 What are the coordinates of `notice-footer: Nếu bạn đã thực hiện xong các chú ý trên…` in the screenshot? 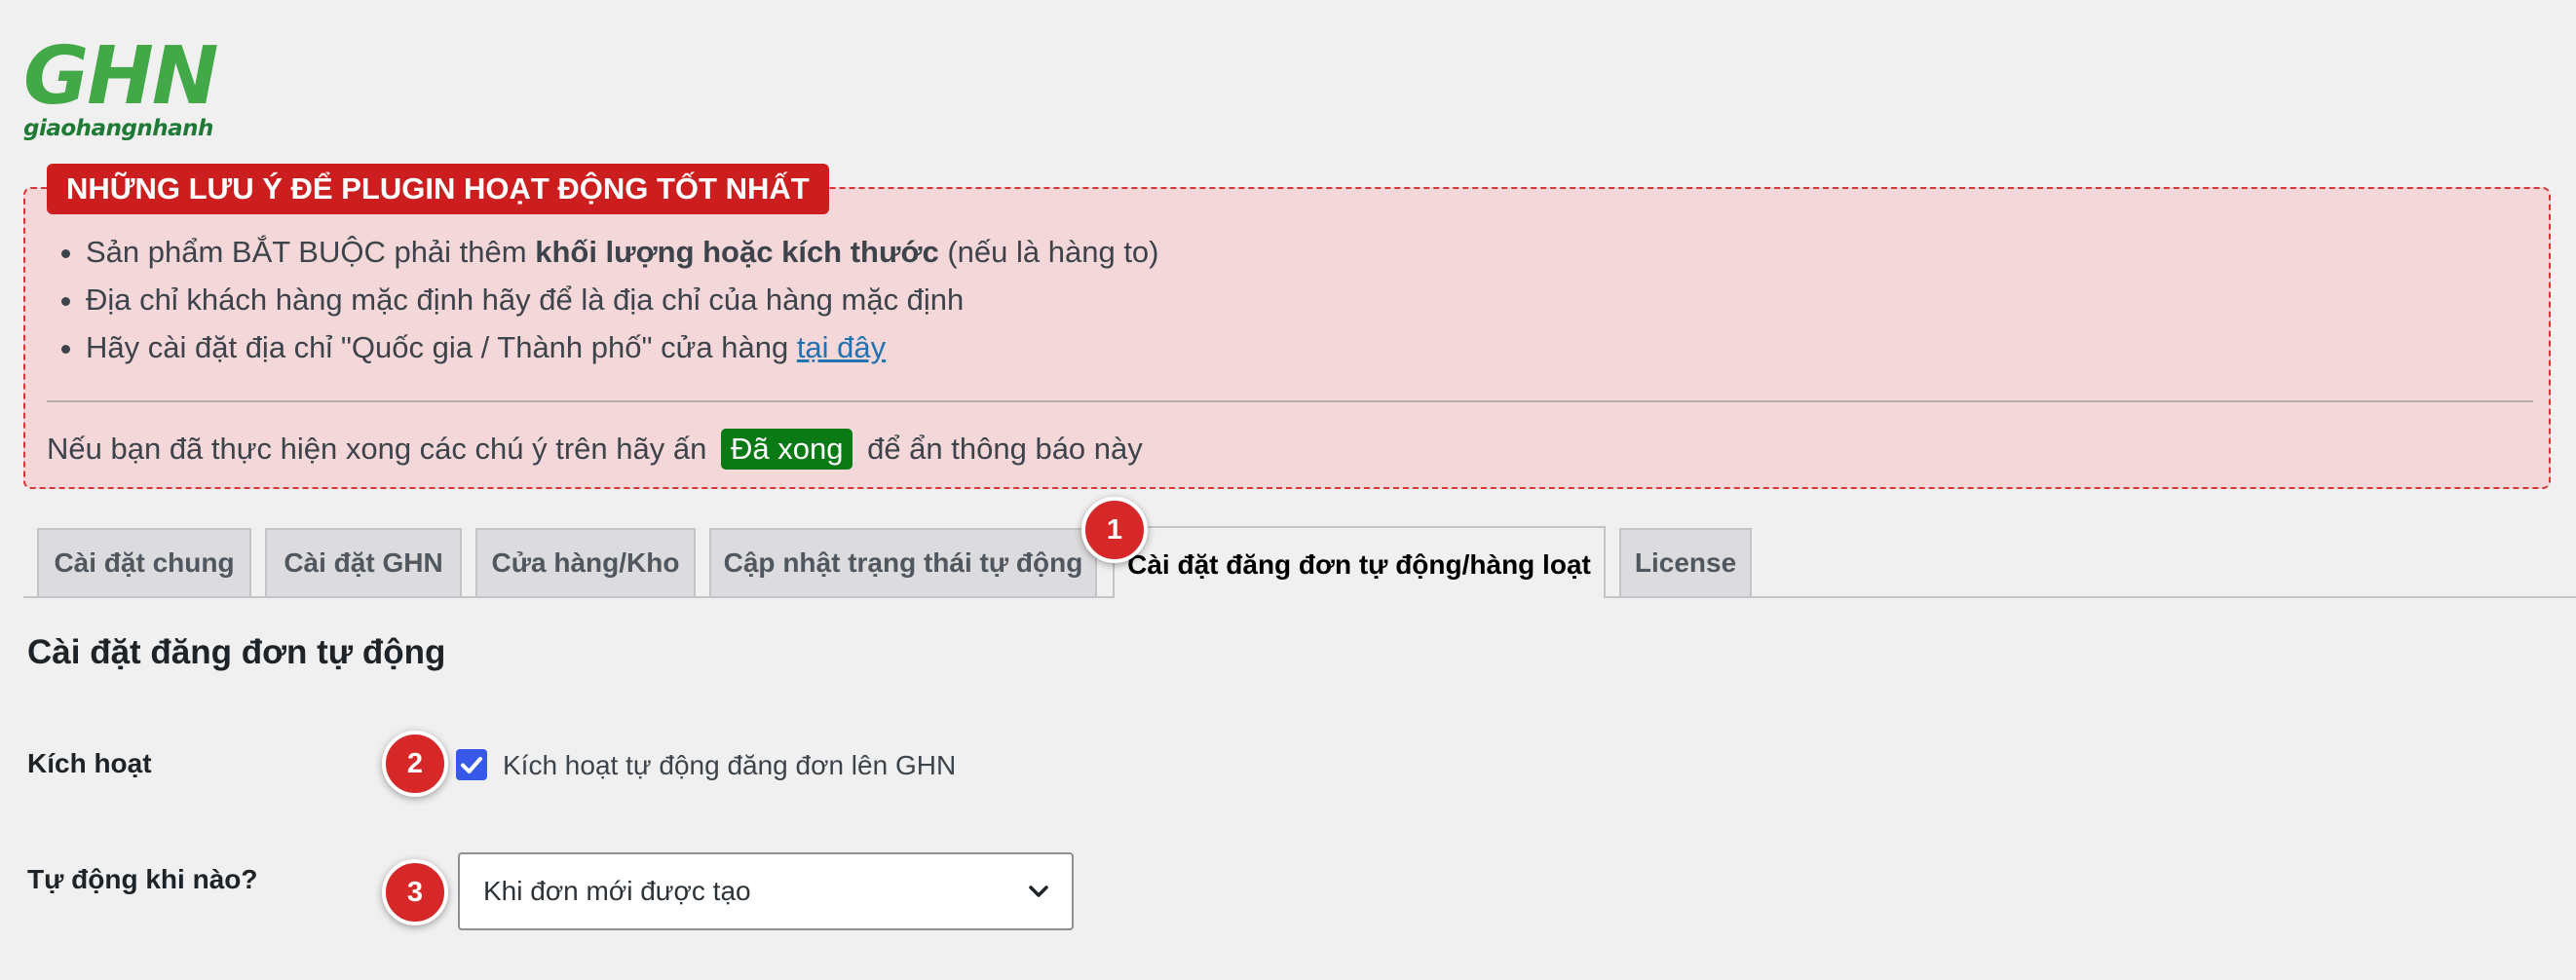 It's located at (595, 449).